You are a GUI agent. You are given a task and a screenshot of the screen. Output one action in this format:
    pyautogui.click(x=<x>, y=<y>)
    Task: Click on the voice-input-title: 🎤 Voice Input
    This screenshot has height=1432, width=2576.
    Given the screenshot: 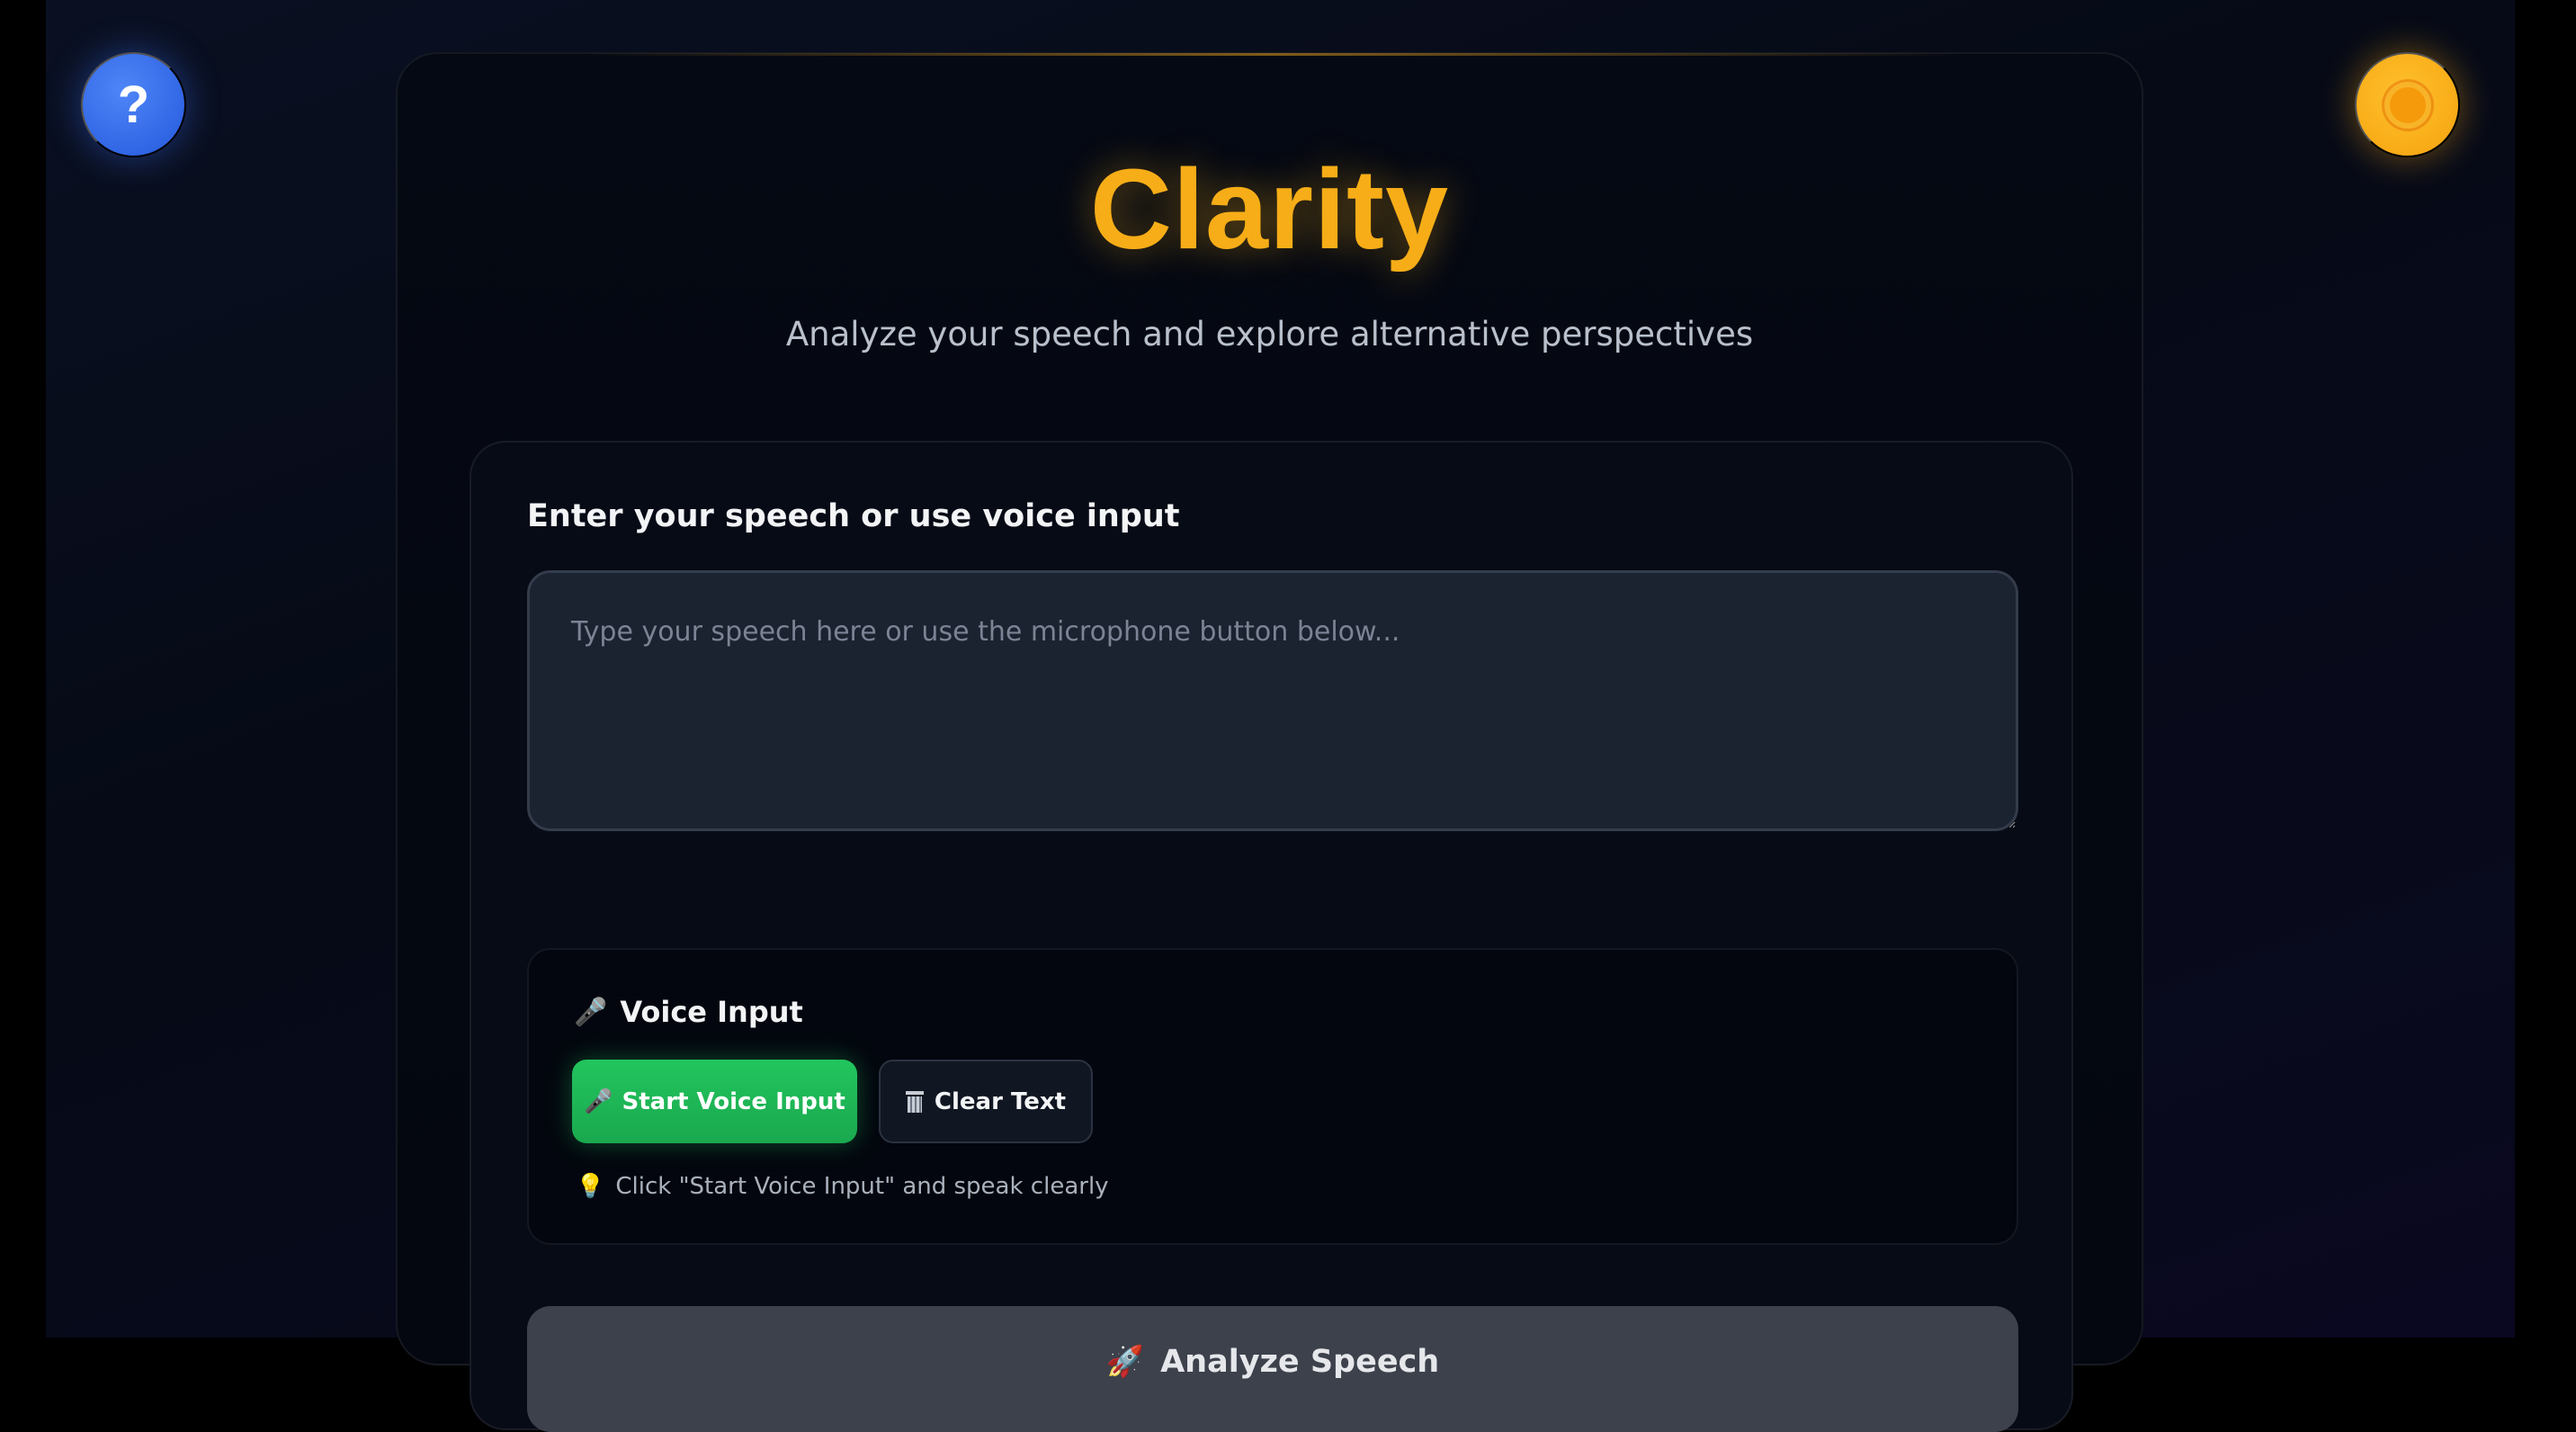 What is the action you would take?
    pyautogui.click(x=688, y=1012)
    